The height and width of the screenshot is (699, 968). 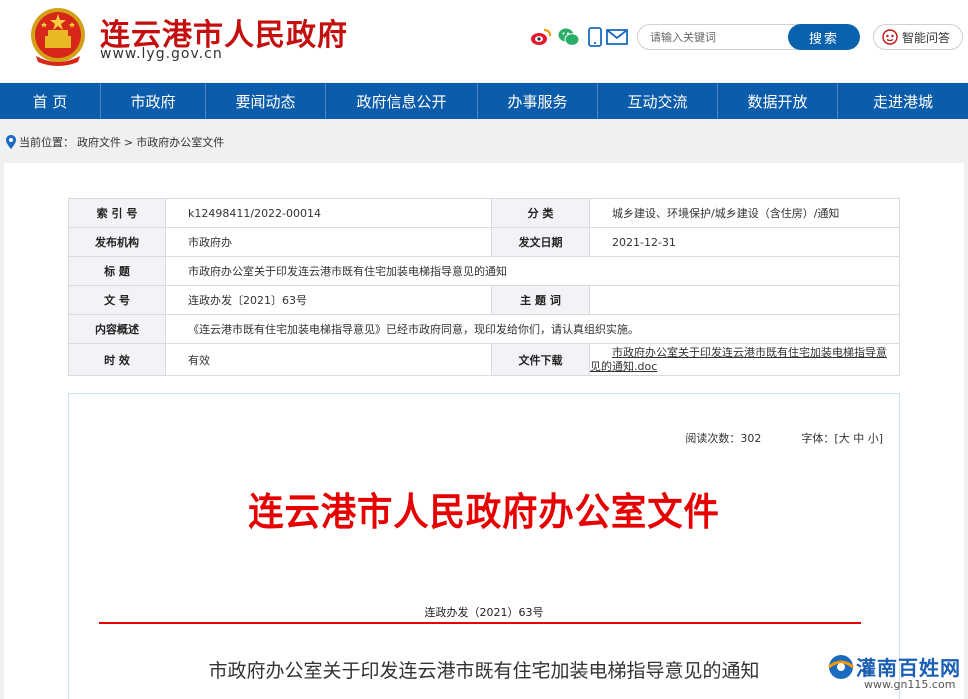 What do you see at coordinates (784, 438) in the screenshot?
I see `document-stats: 阅读次数：302 字体：[大 中 小]` at bounding box center [784, 438].